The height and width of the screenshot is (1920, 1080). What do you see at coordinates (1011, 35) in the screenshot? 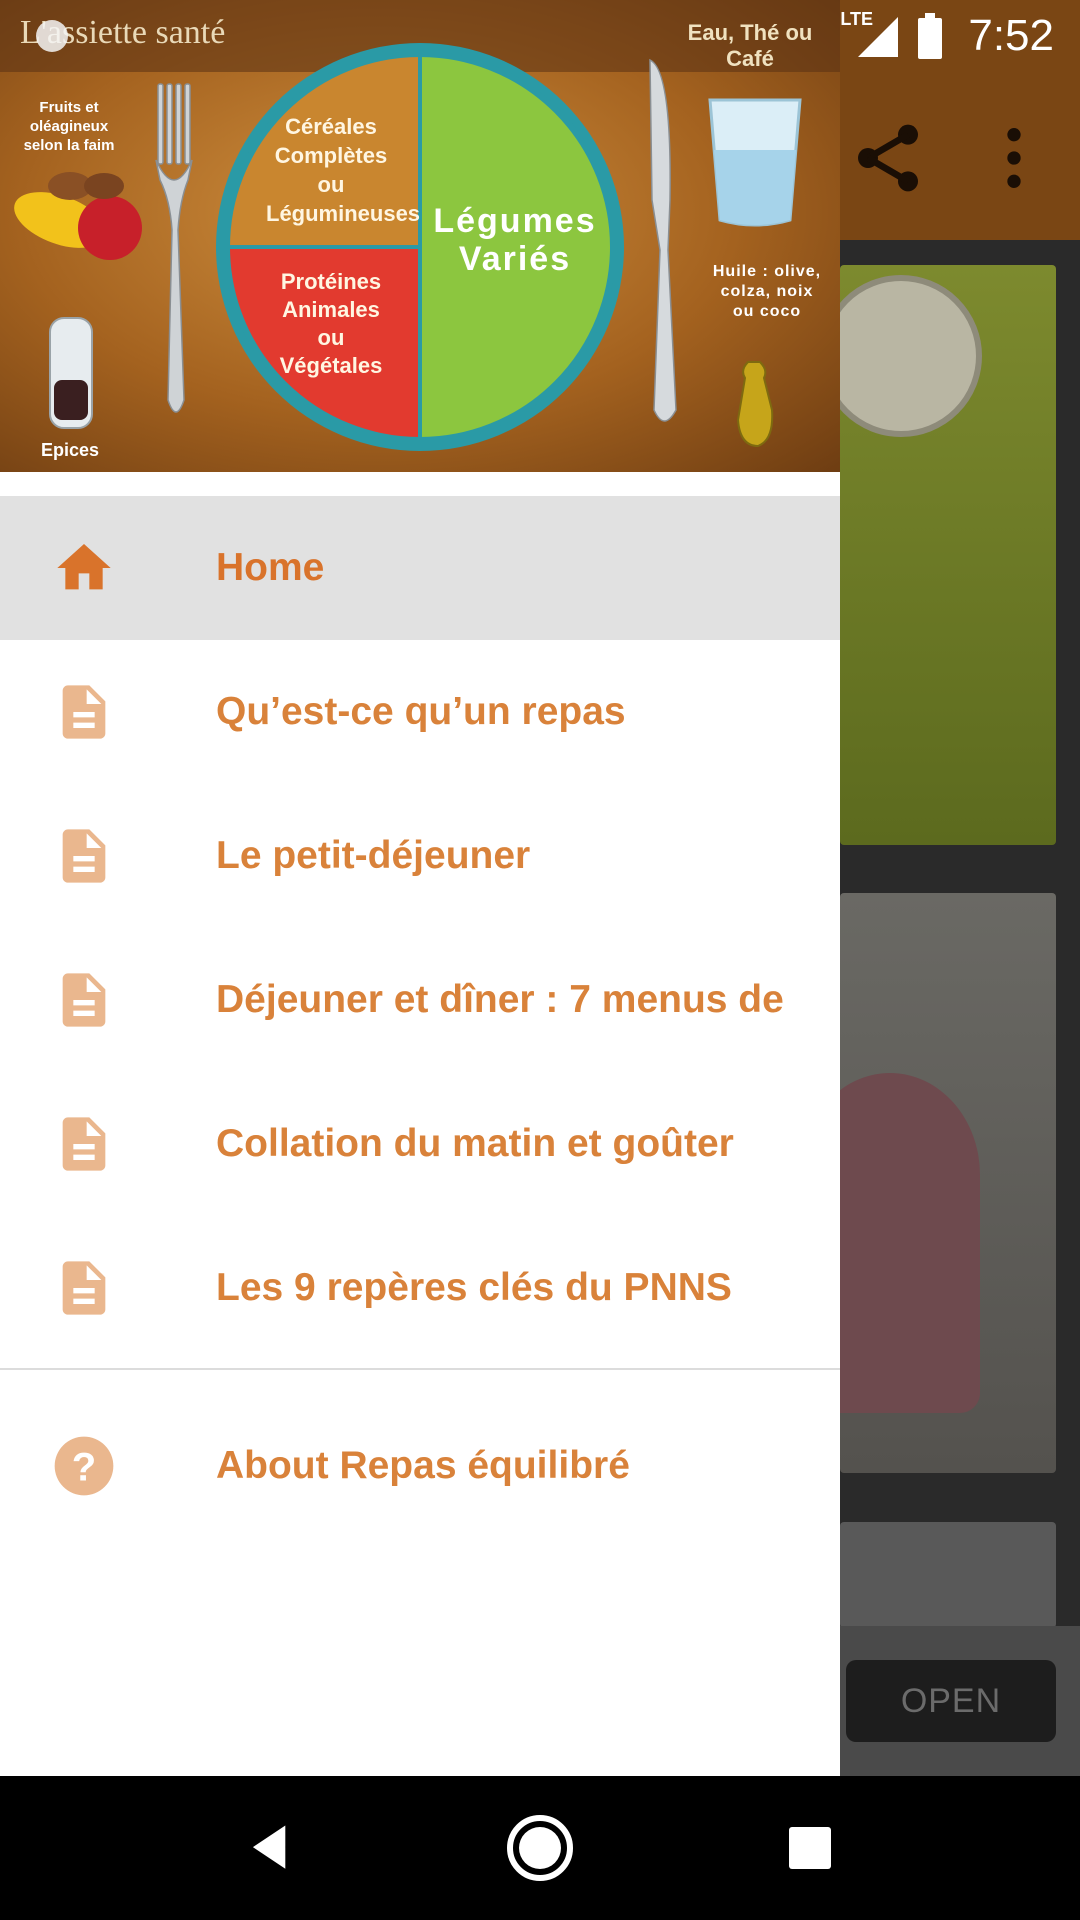
I see `clock: 7:52` at bounding box center [1011, 35].